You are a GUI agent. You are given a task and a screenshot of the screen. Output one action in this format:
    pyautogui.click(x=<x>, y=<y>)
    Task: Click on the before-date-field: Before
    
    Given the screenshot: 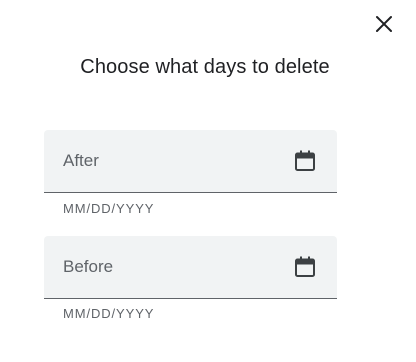 What is the action you would take?
    pyautogui.click(x=190, y=267)
    